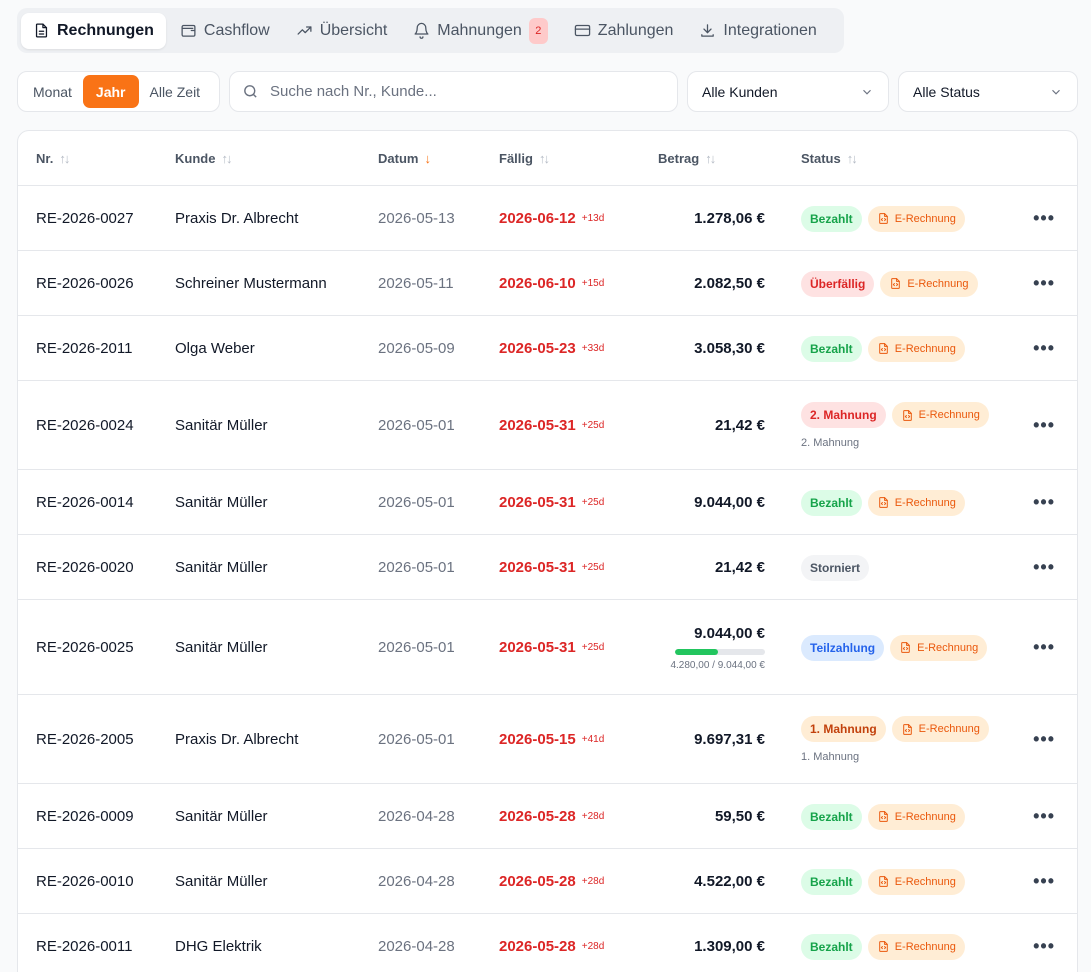  Describe the element at coordinates (788, 91) in the screenshot. I see `customer-select: Alle Kunden` at that location.